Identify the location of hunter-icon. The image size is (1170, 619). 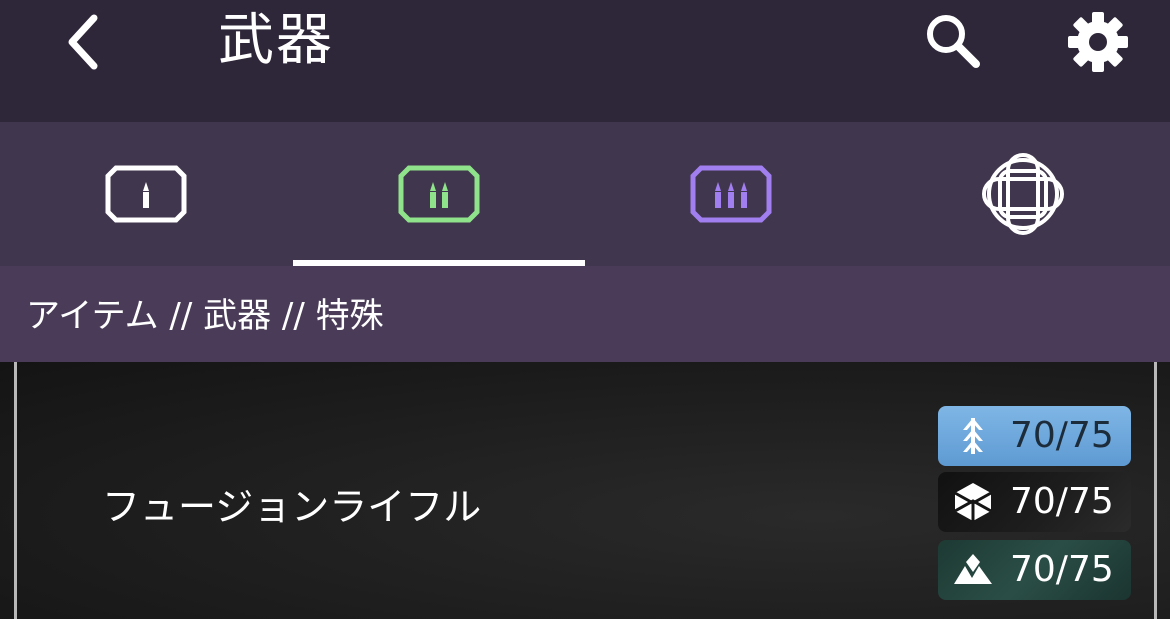
(973, 436).